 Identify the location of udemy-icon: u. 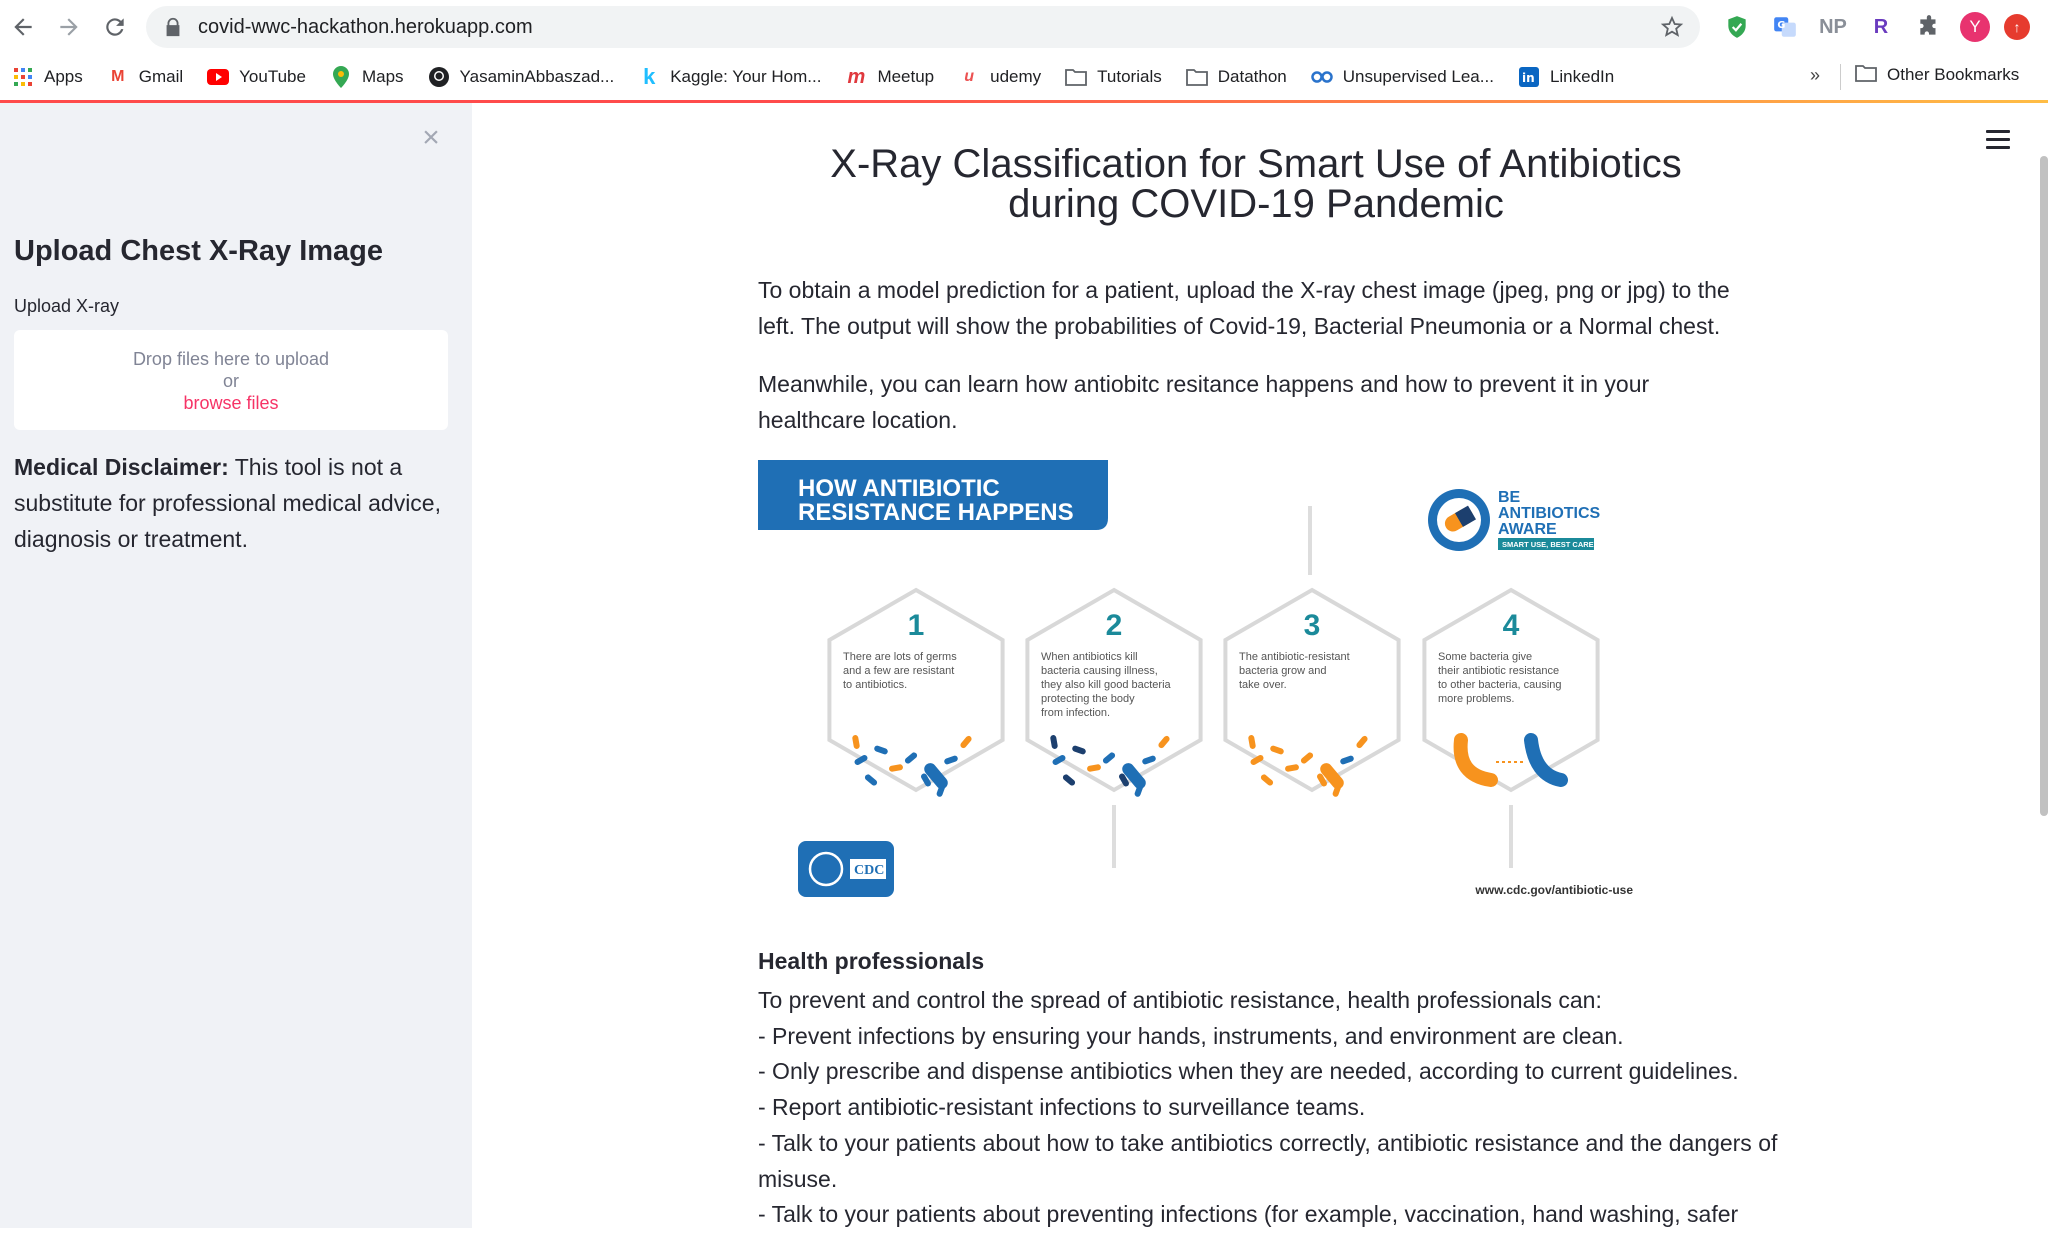
(969, 76).